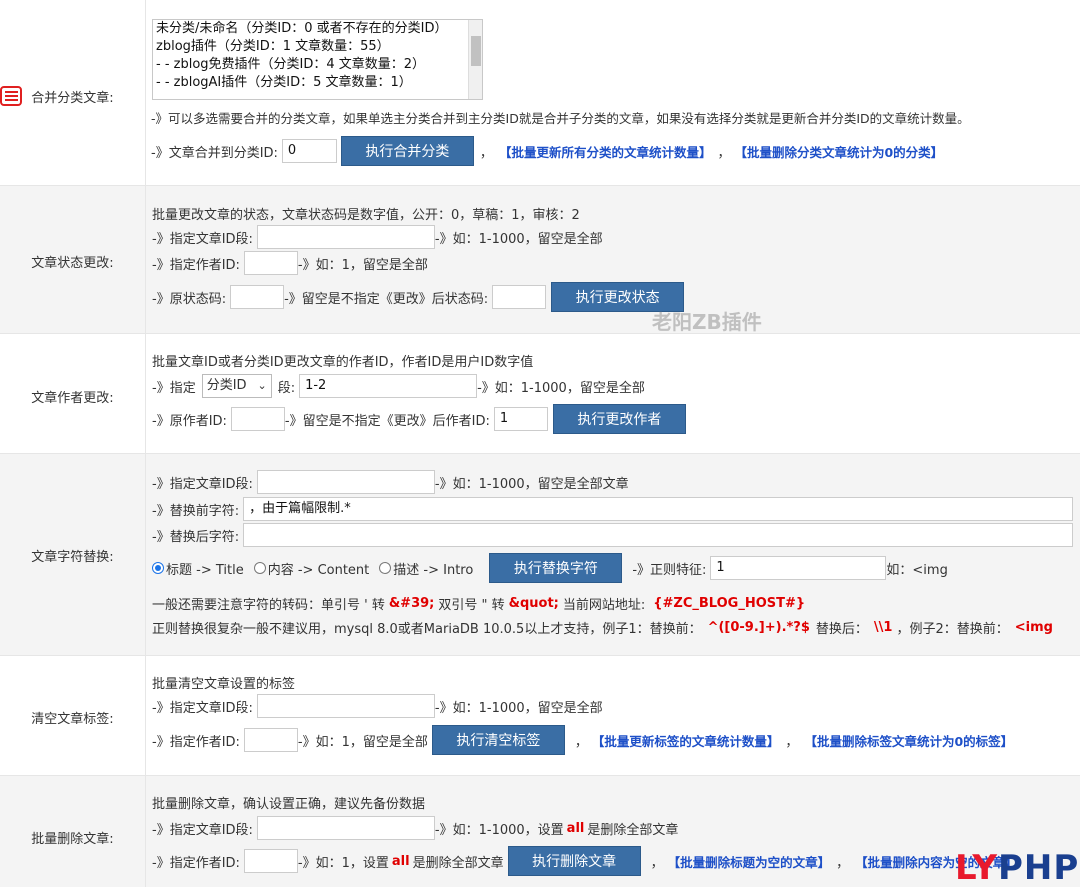 This screenshot has width=1080, height=887. Describe the element at coordinates (574, 861) in the screenshot. I see `delete-articles-button: 执行删除文章` at that location.